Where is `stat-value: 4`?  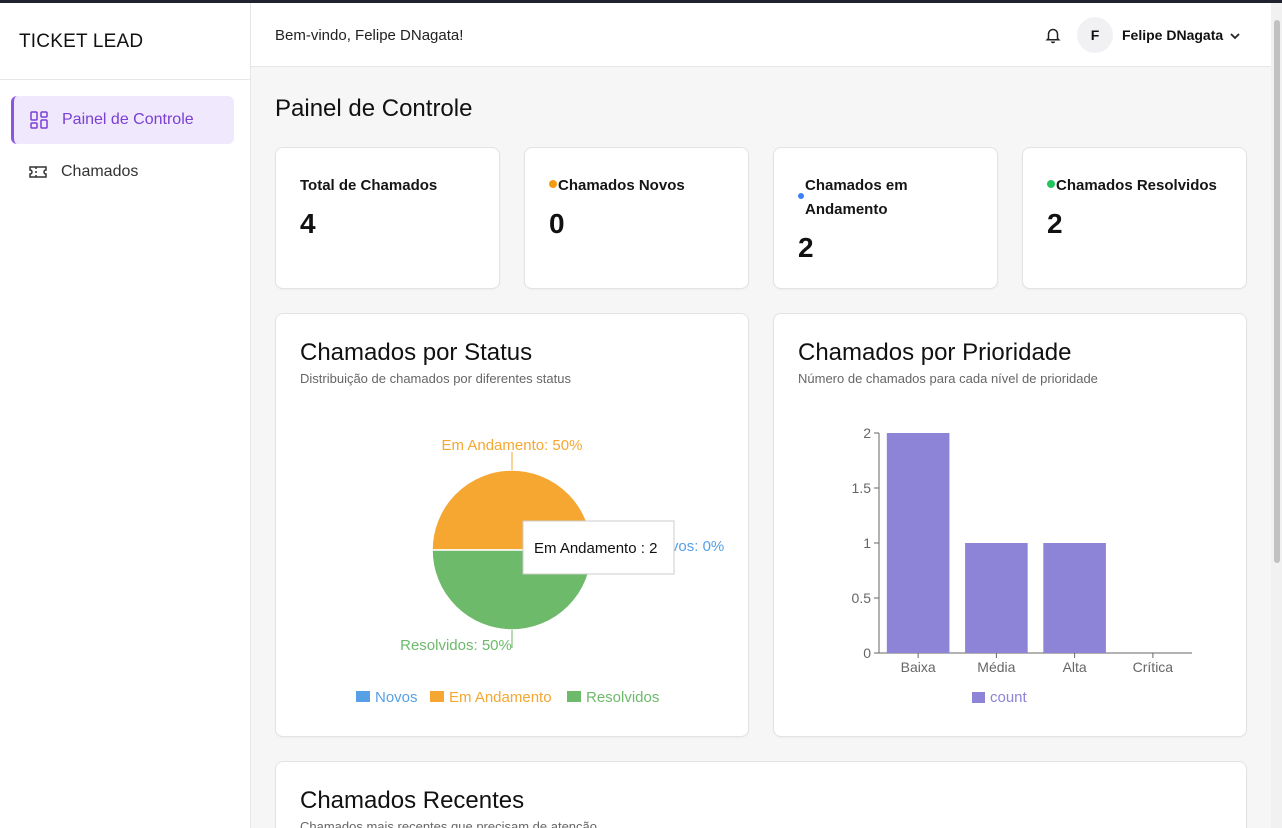 stat-value: 4 is located at coordinates (308, 223).